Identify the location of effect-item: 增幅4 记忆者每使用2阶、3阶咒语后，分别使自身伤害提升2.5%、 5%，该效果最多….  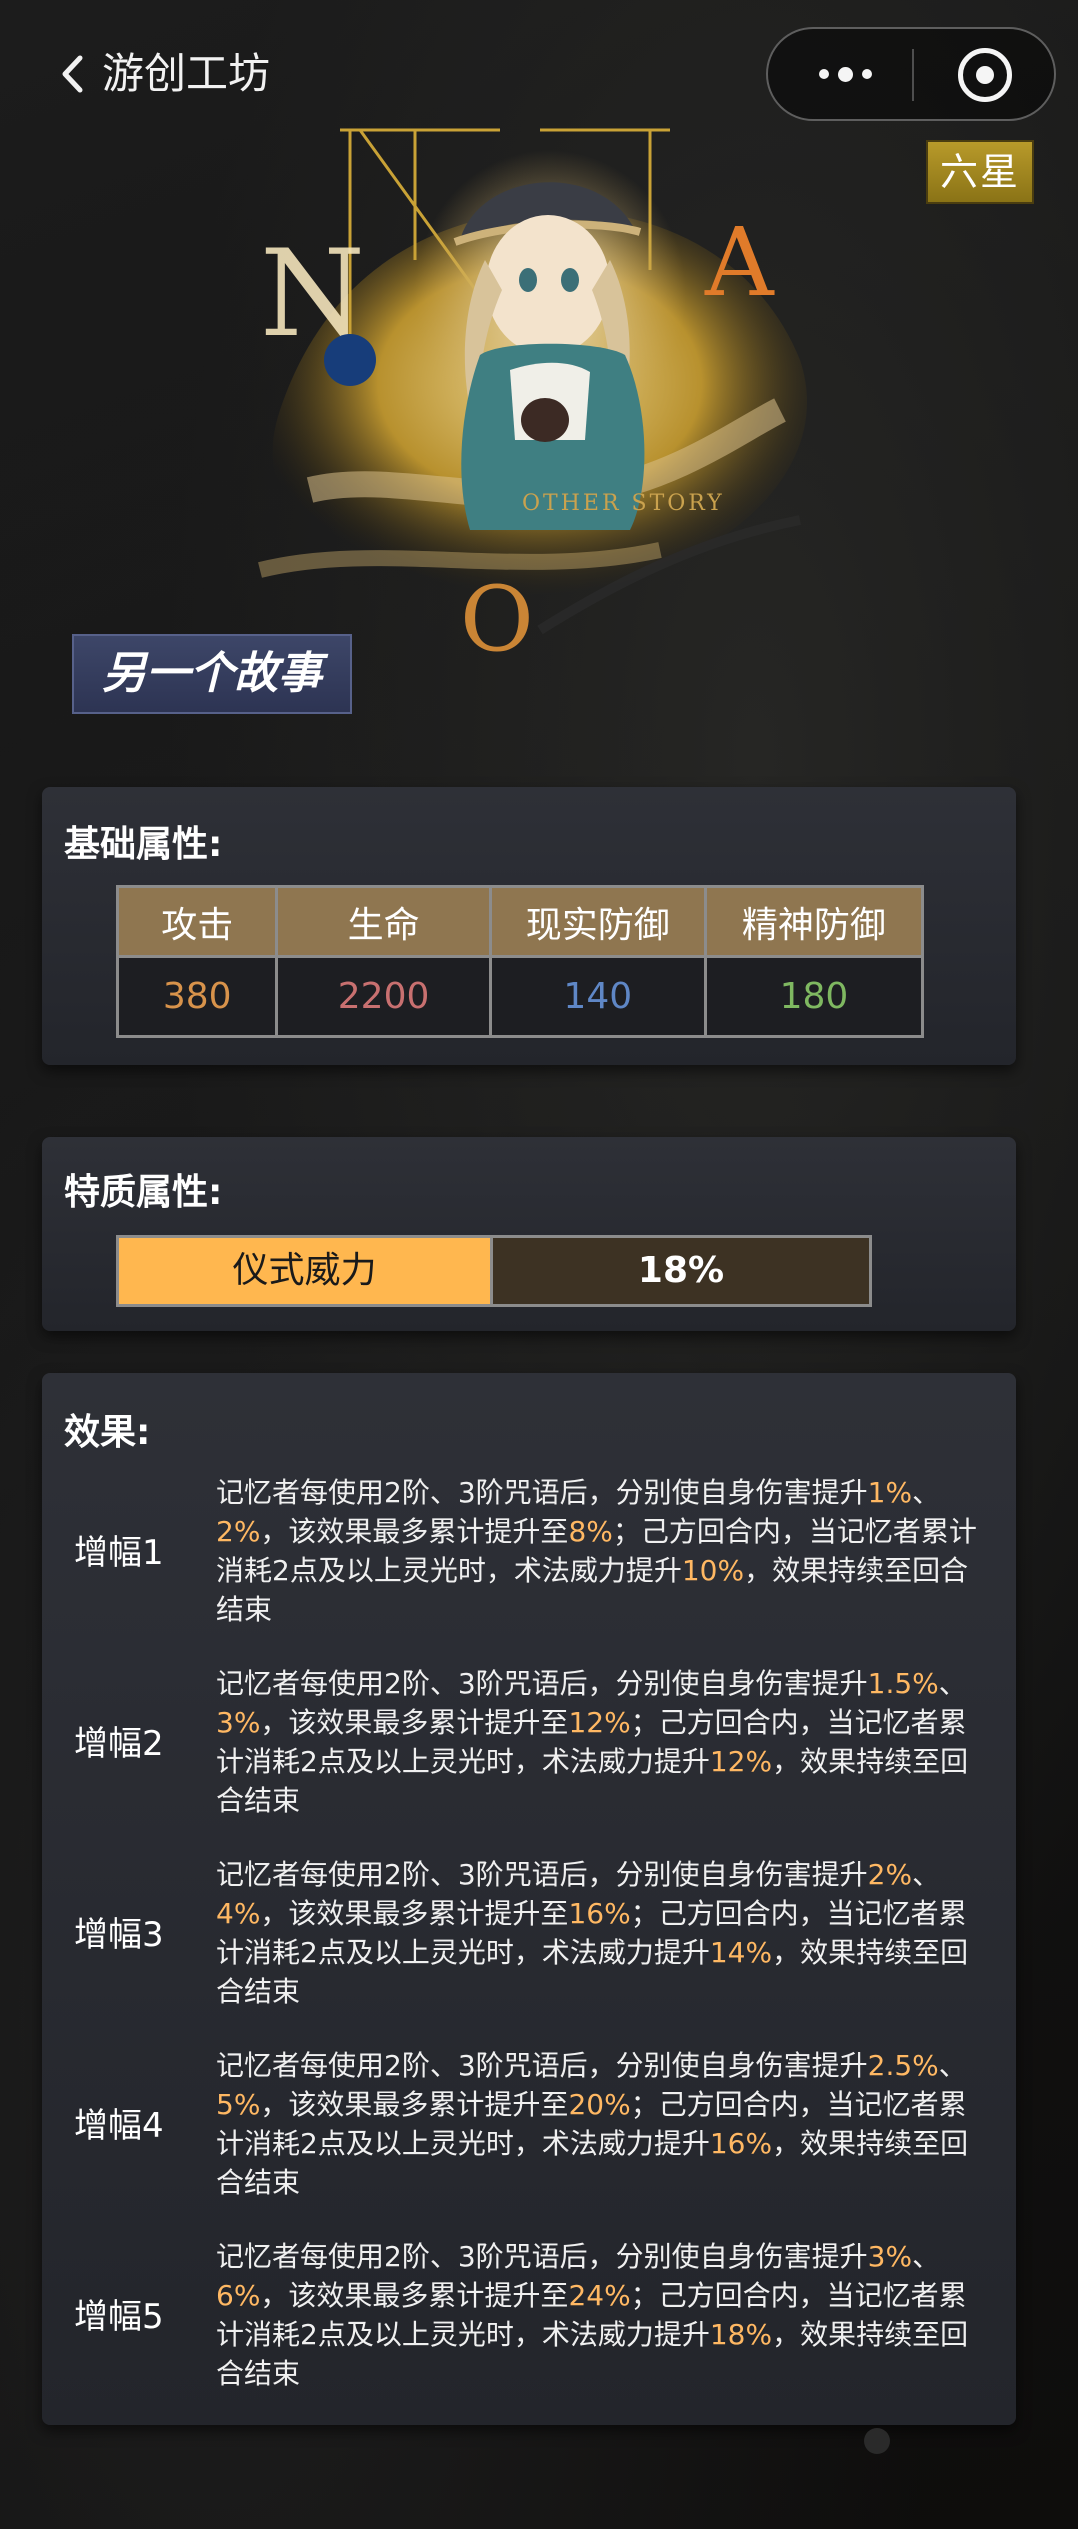
(529, 2126).